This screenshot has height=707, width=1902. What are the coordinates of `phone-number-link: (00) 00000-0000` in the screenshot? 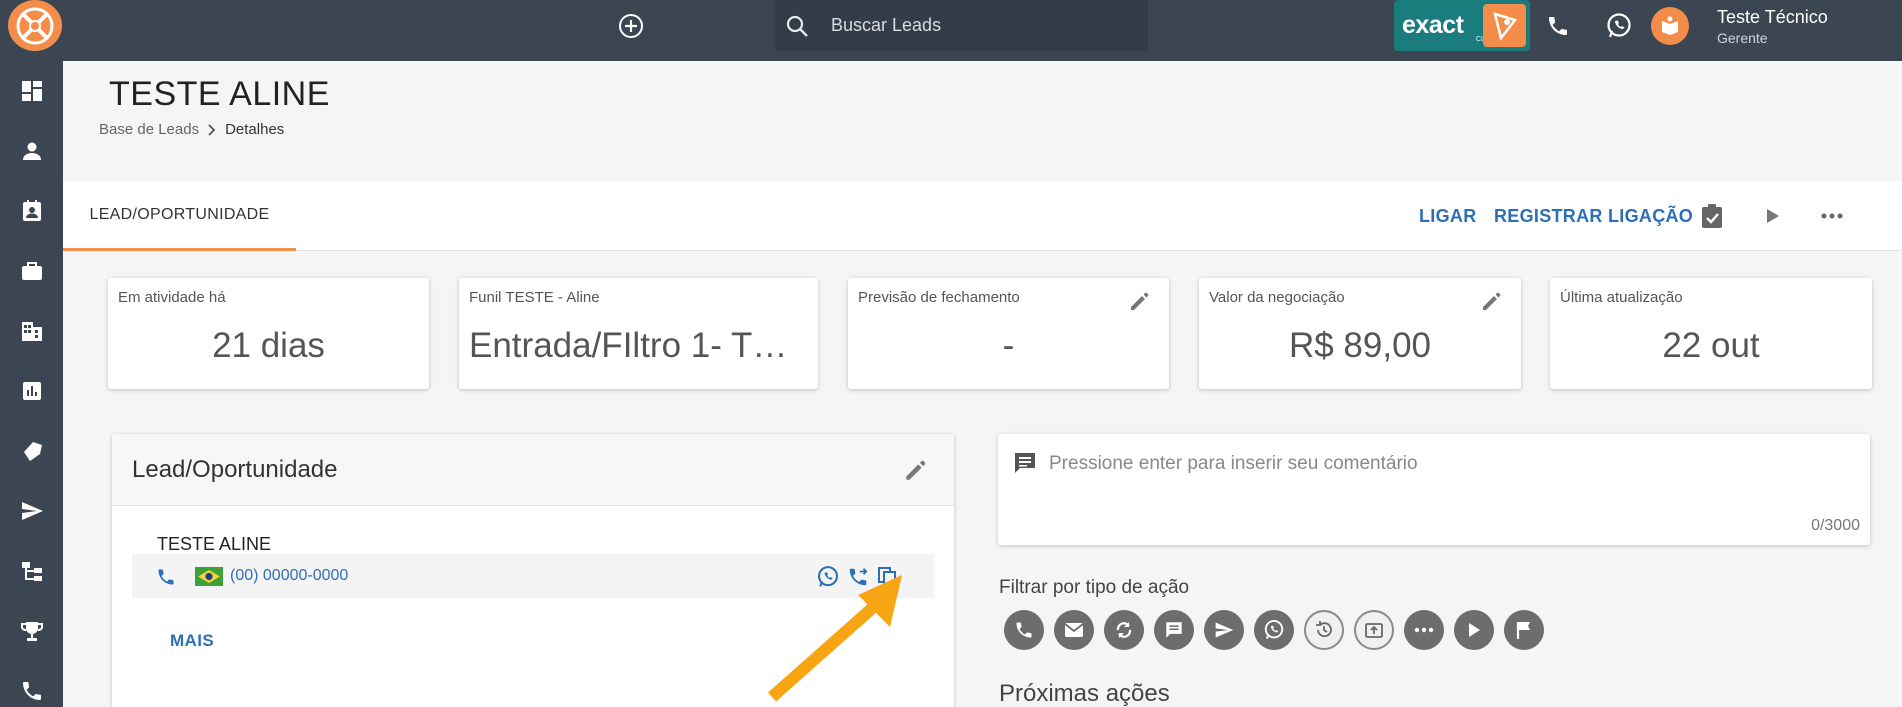 It's located at (289, 576).